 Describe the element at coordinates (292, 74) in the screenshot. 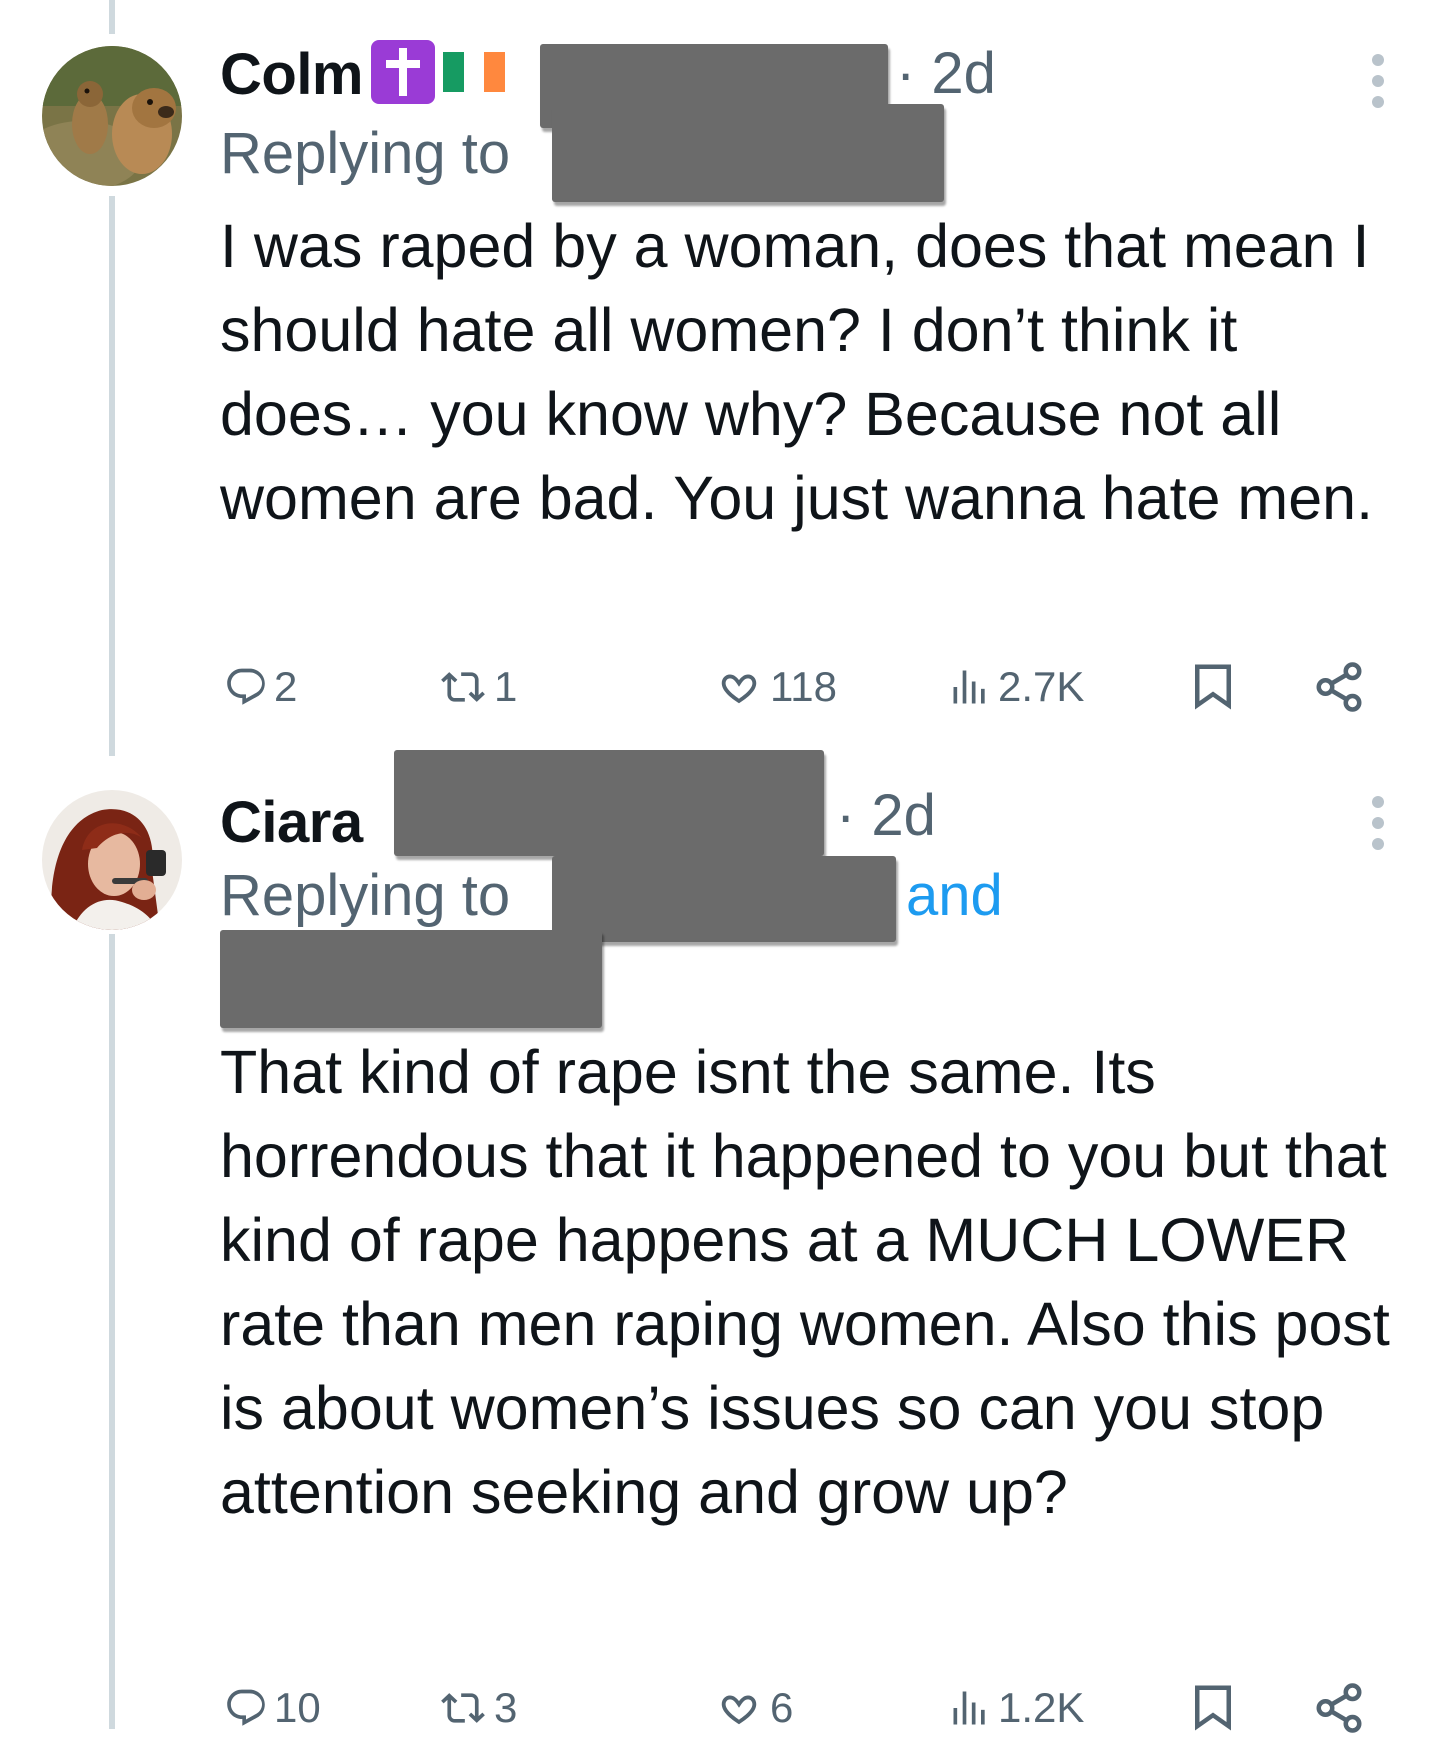

I see `display-name: Colm` at that location.